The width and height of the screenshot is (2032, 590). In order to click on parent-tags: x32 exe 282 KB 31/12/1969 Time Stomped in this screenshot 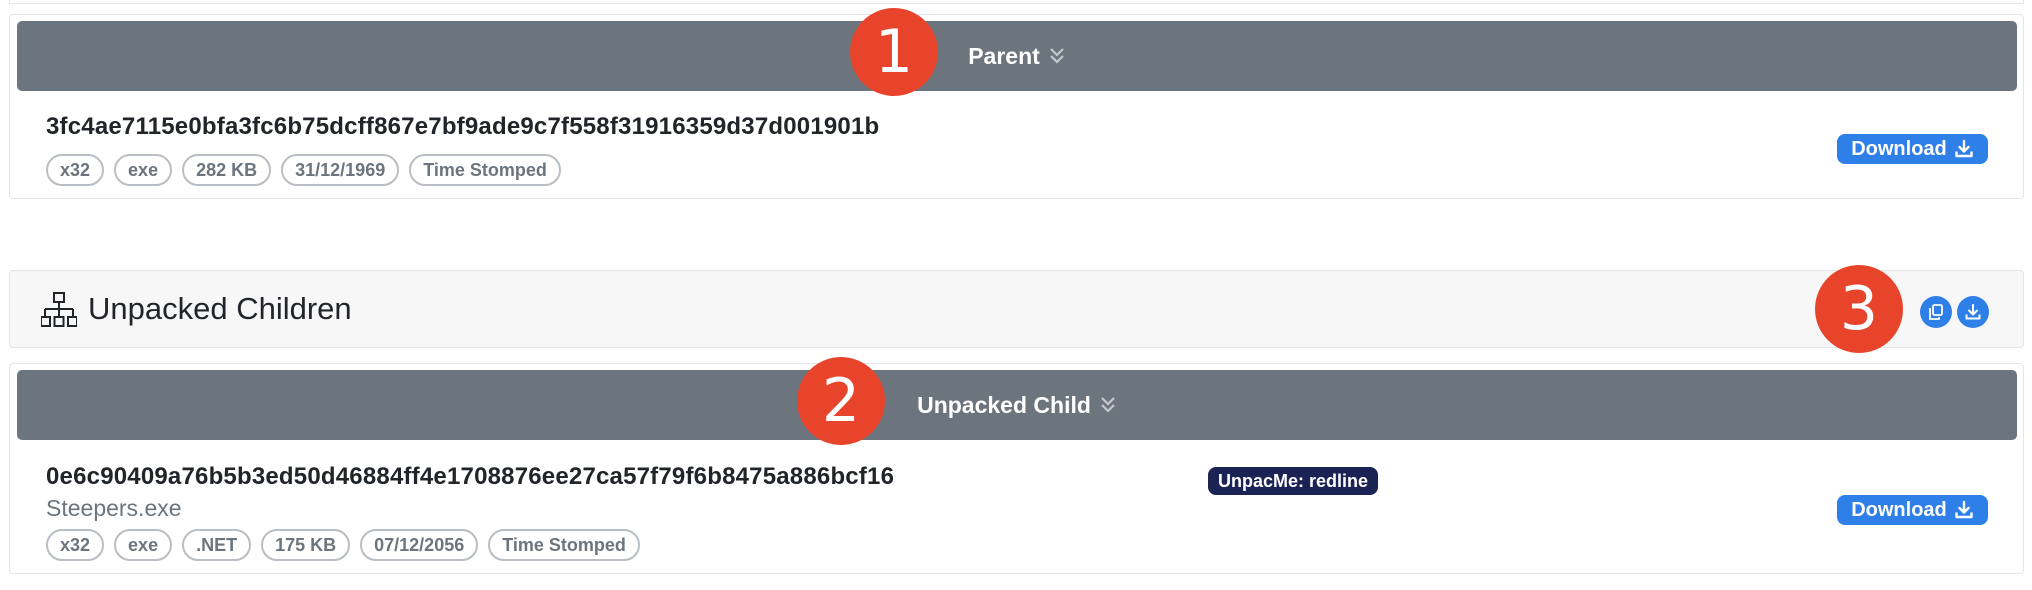, I will do `click(303, 170)`.